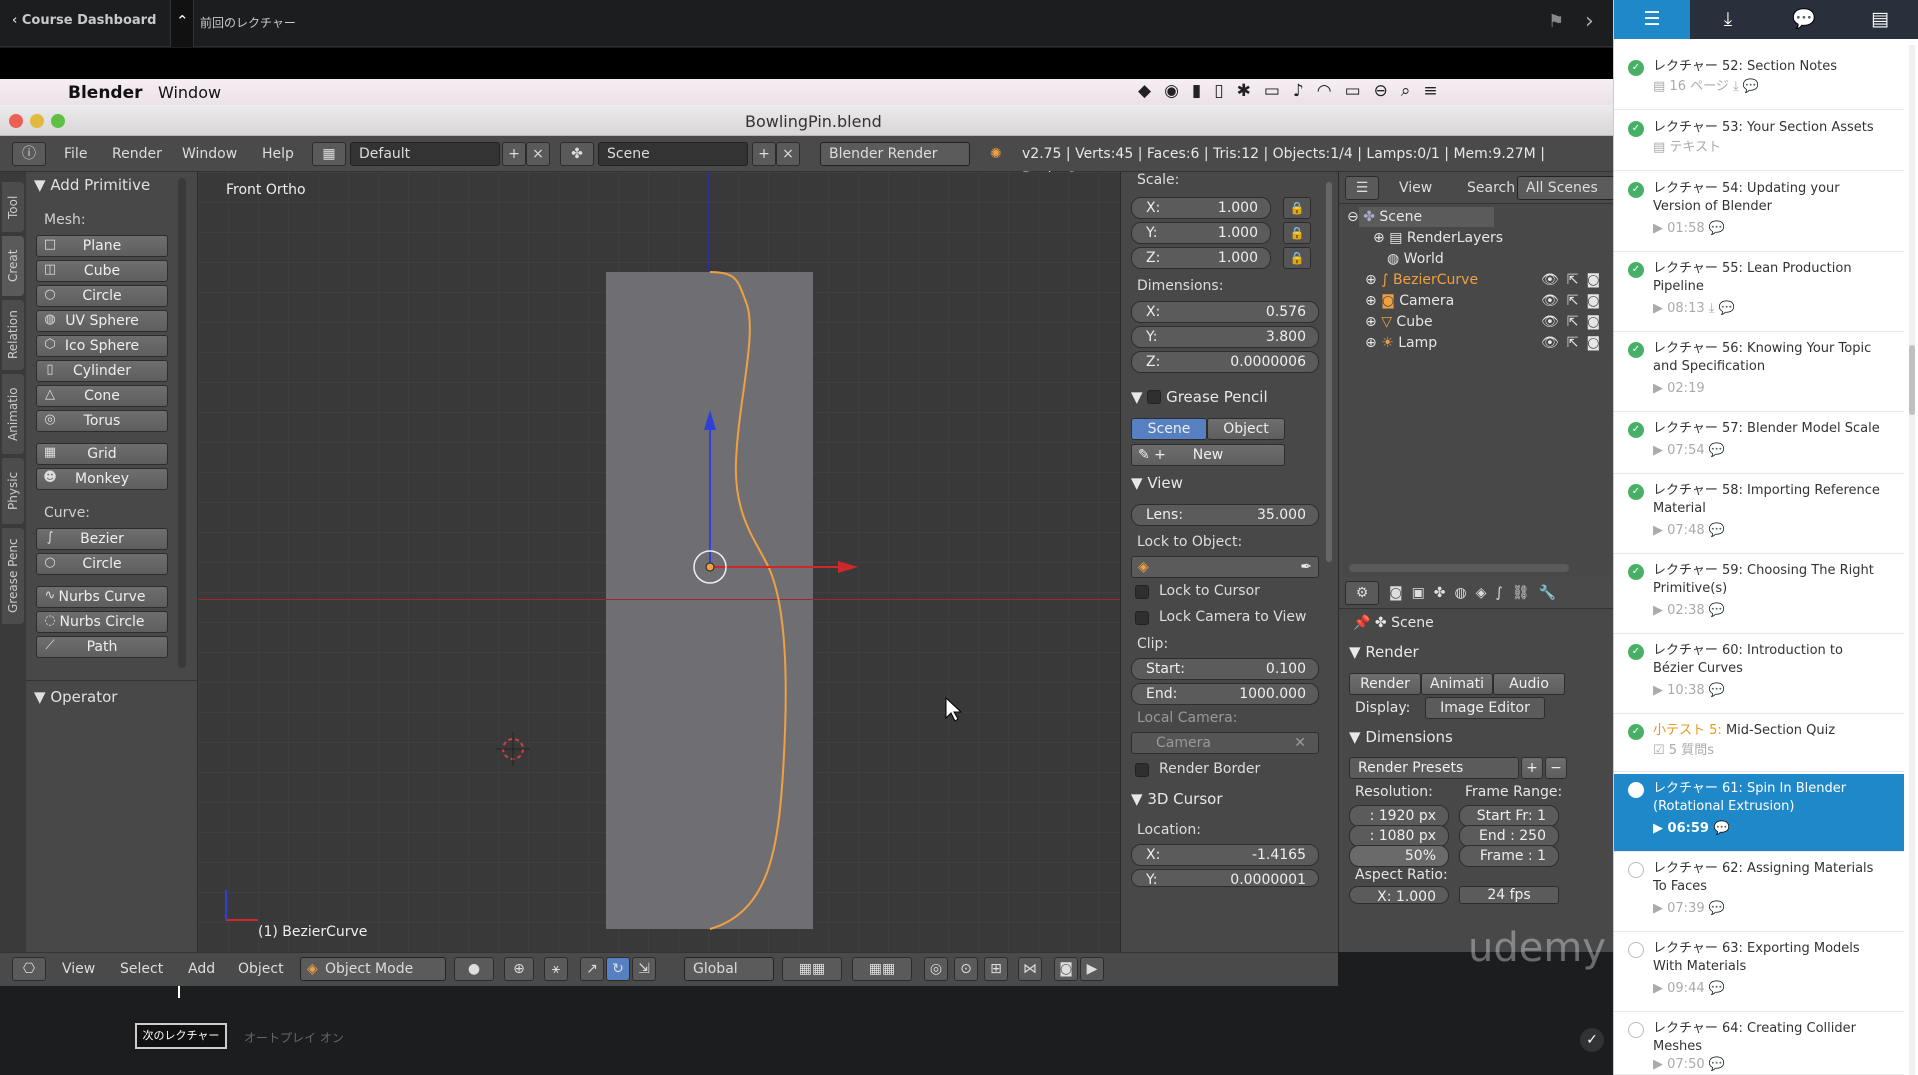 The width and height of the screenshot is (1918, 1075). Describe the element at coordinates (1409, 301) in the screenshot. I see `outliner-camera: ⊕ ◙ Camera` at that location.